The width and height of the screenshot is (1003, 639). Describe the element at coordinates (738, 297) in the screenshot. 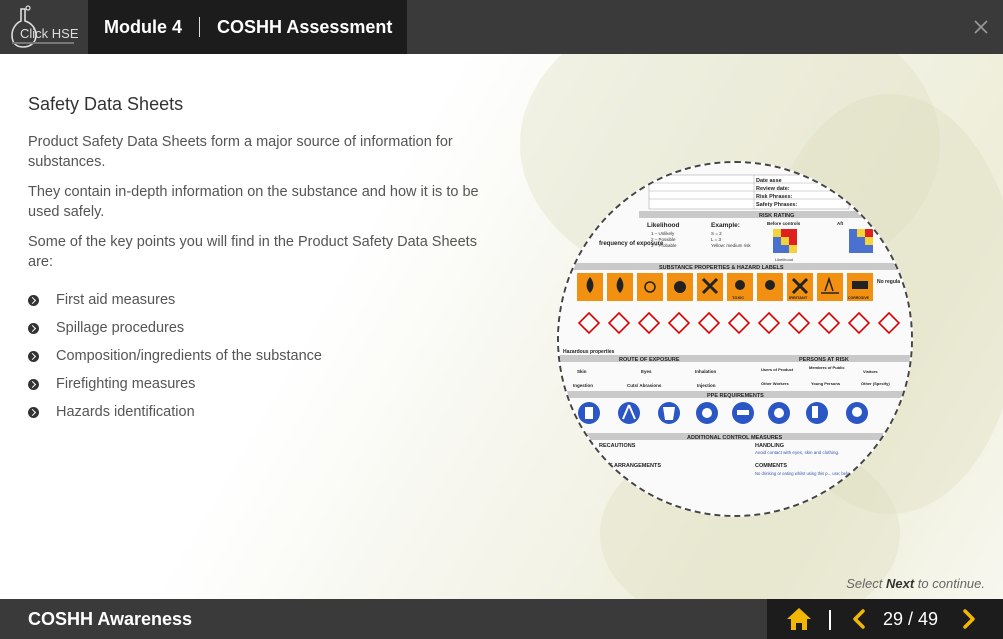

I see `toxic-text: TOXIC` at that location.